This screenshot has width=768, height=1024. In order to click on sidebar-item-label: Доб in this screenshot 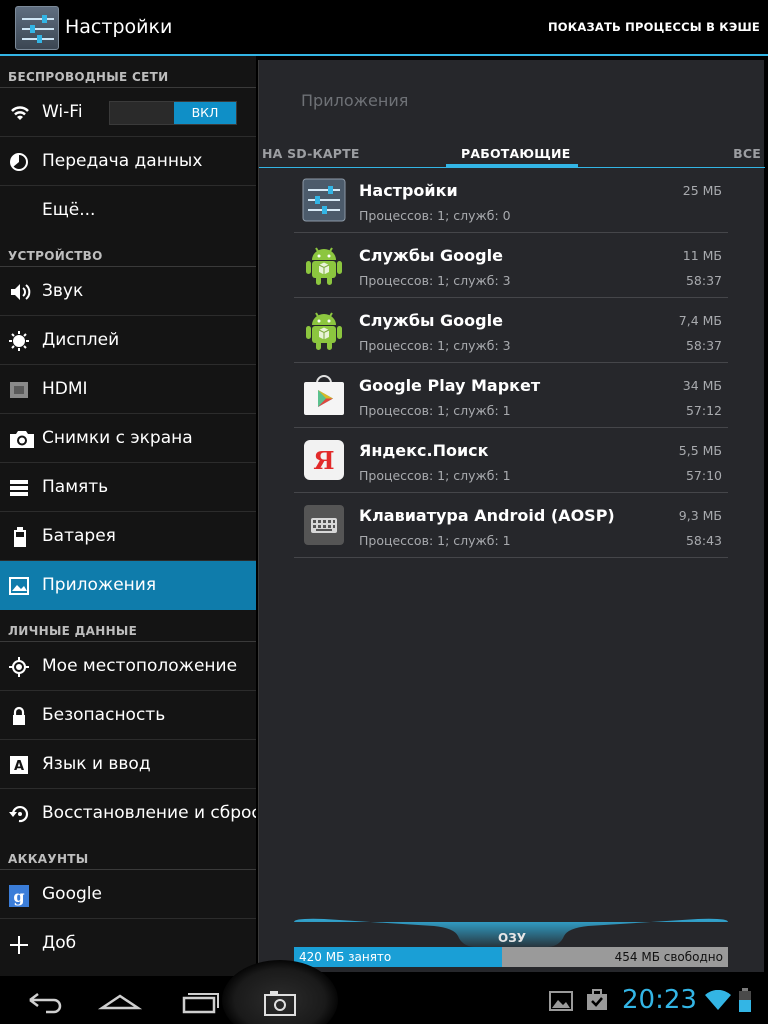, I will do `click(59, 943)`.